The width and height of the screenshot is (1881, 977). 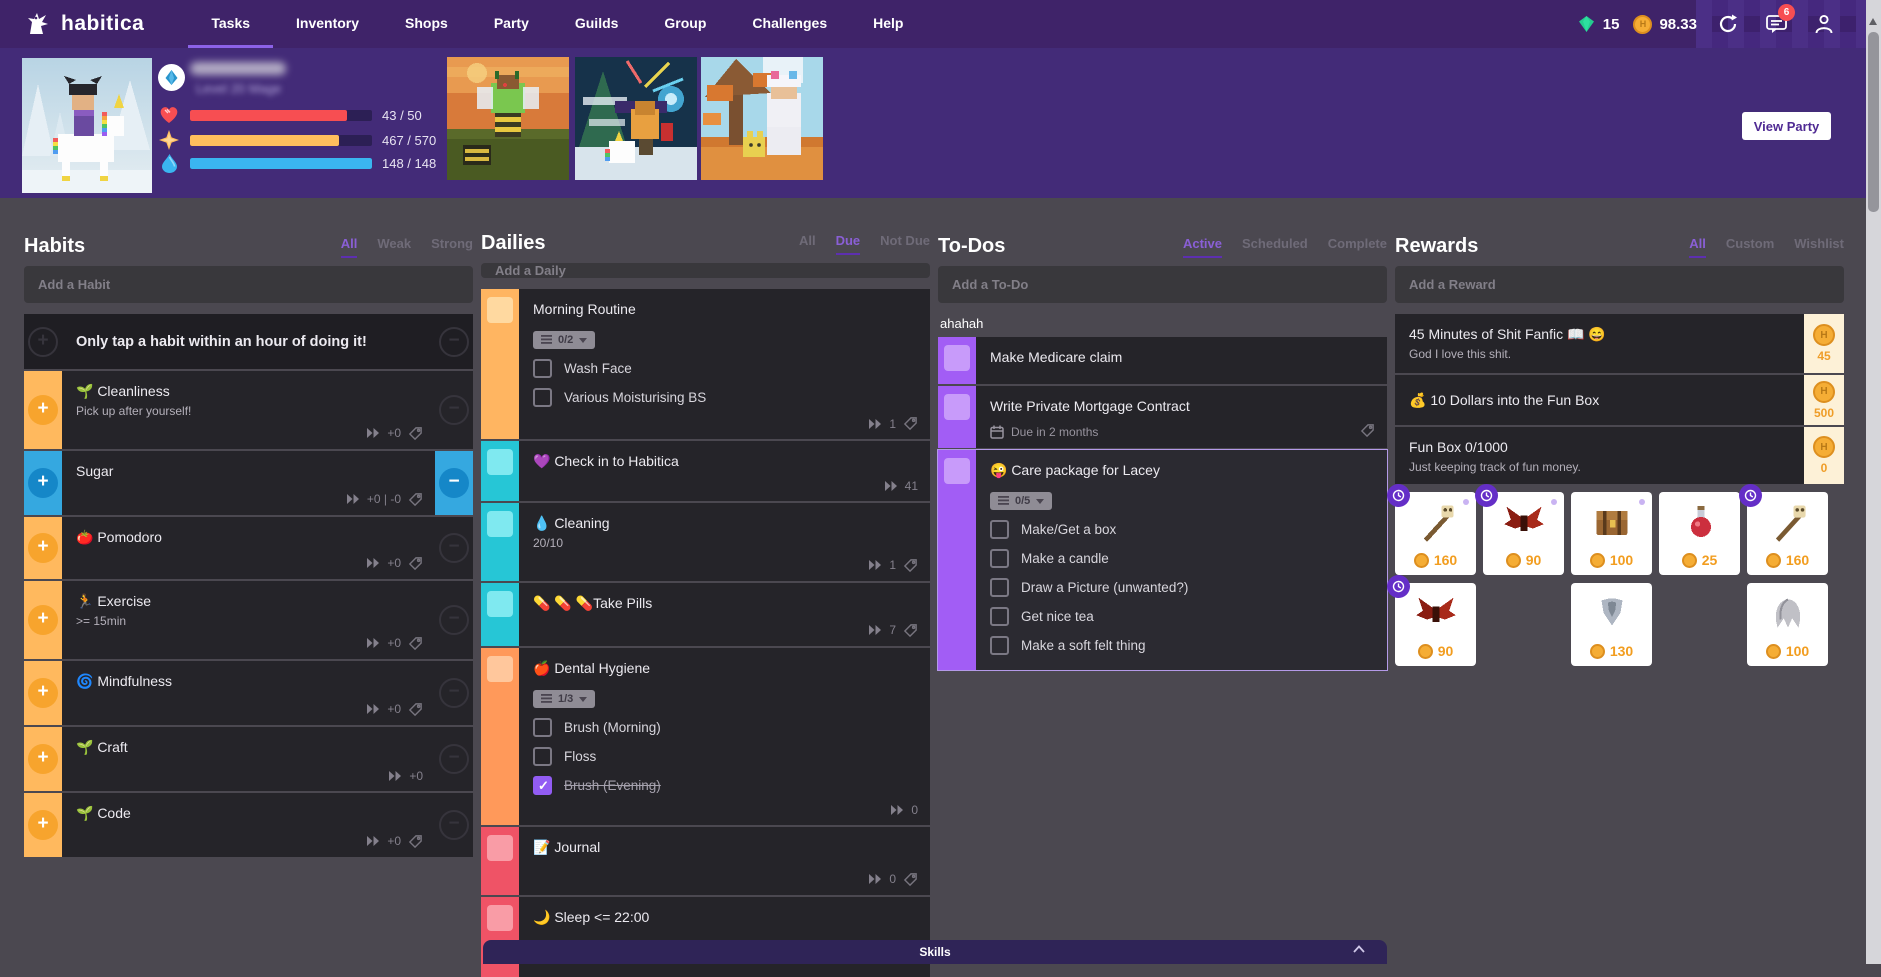 I want to click on view-party-button: View Party, so click(x=1786, y=126).